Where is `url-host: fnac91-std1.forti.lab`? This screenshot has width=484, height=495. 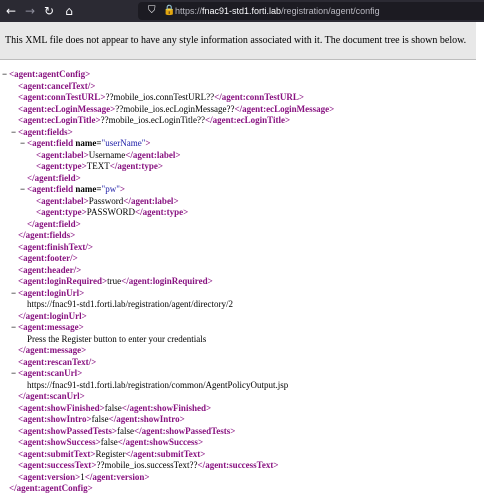
url-host: fnac91-std1.forti.lab is located at coordinates (242, 11).